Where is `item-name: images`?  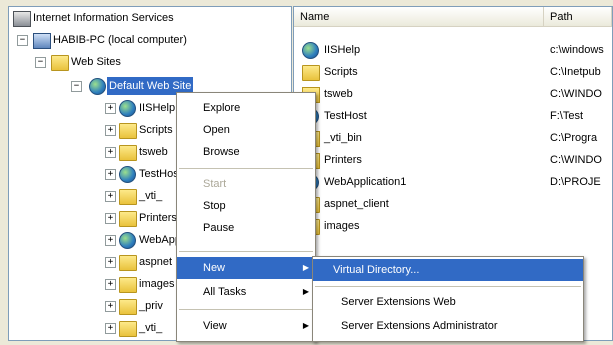 item-name: images is located at coordinates (342, 226).